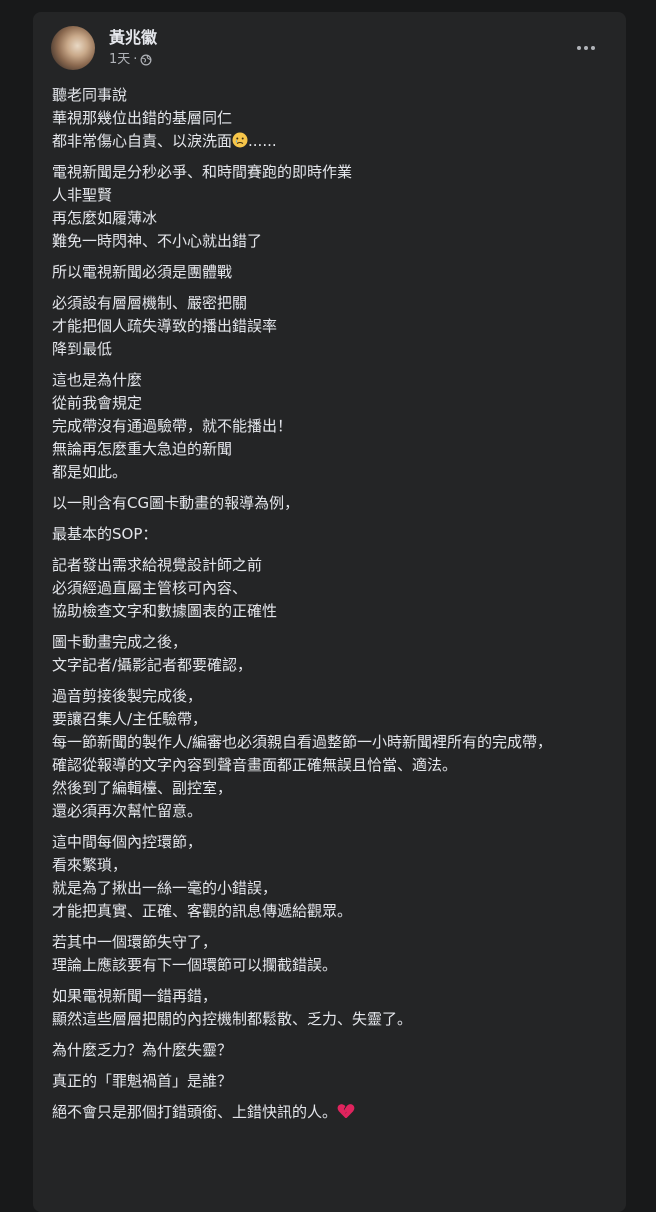 The height and width of the screenshot is (1212, 656). I want to click on post-paragraph: 為什麼乏力？為什麼失靈？, so click(331, 1050).